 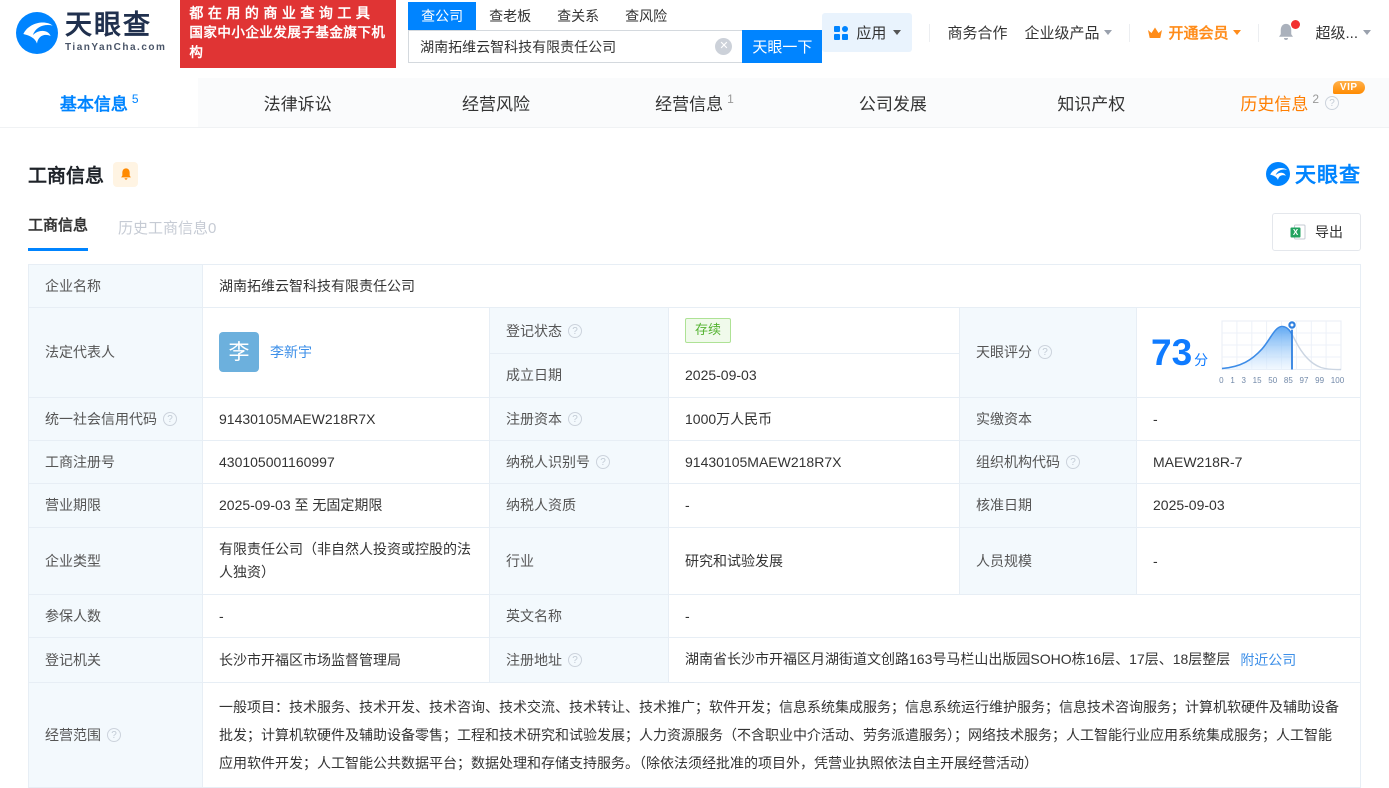 I want to click on subtab-business-info: 工商信息, so click(x=58, y=232).